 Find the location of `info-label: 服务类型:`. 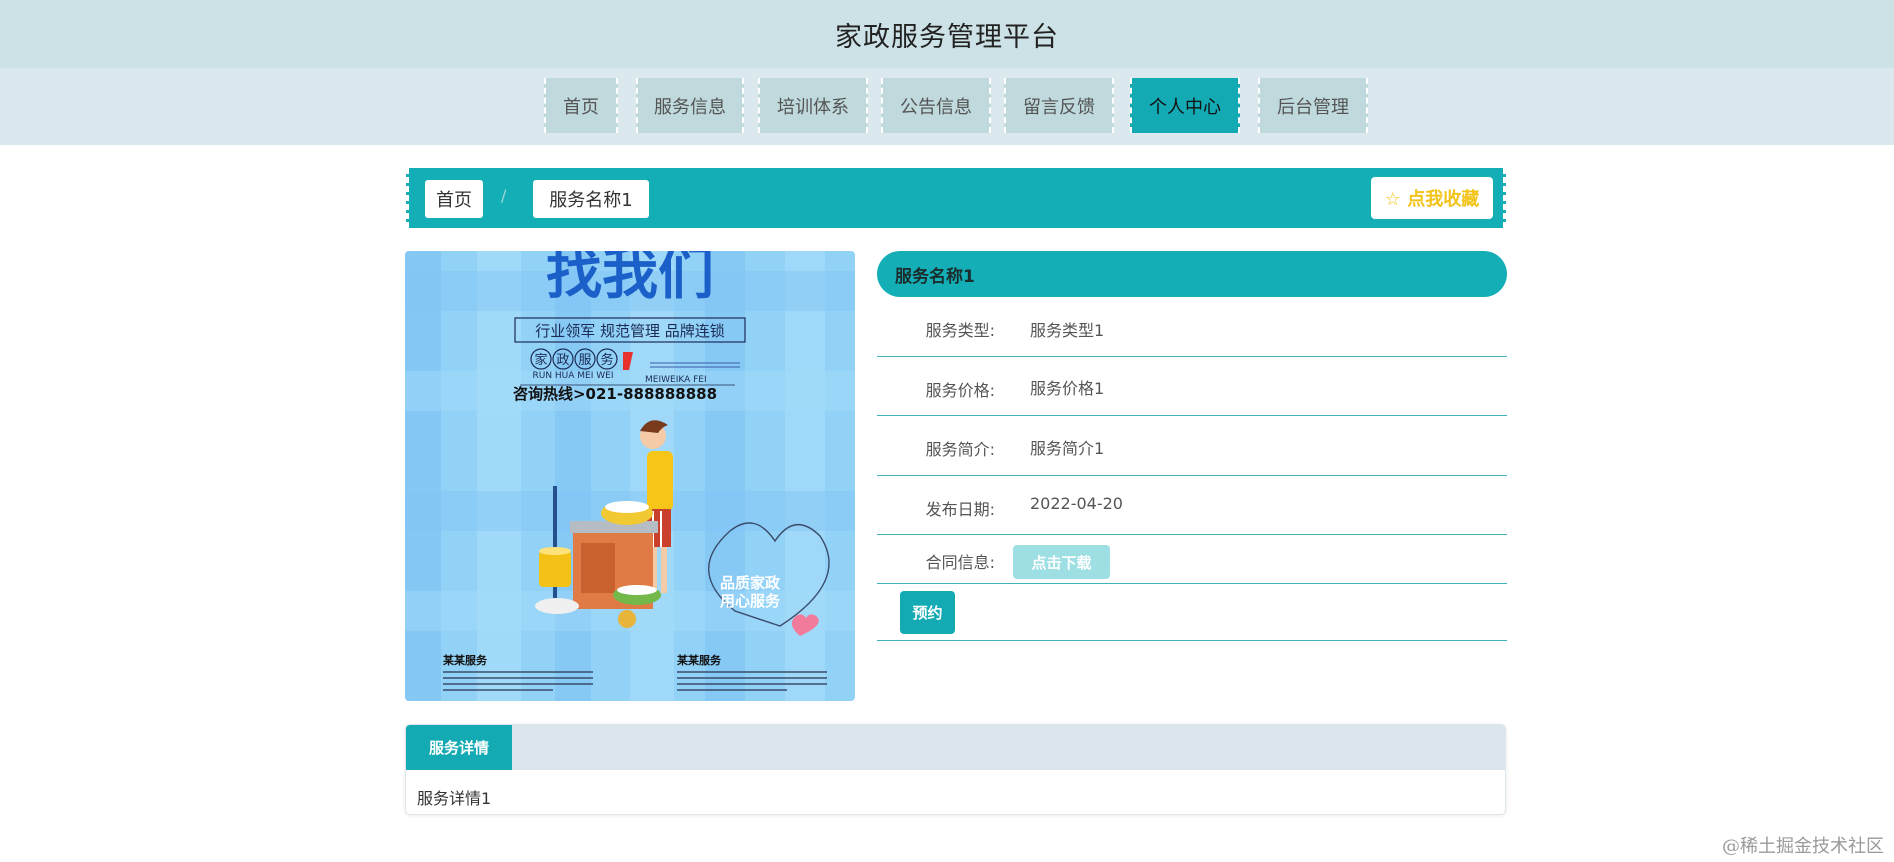

info-label: 服务类型: is located at coordinates (960, 330).